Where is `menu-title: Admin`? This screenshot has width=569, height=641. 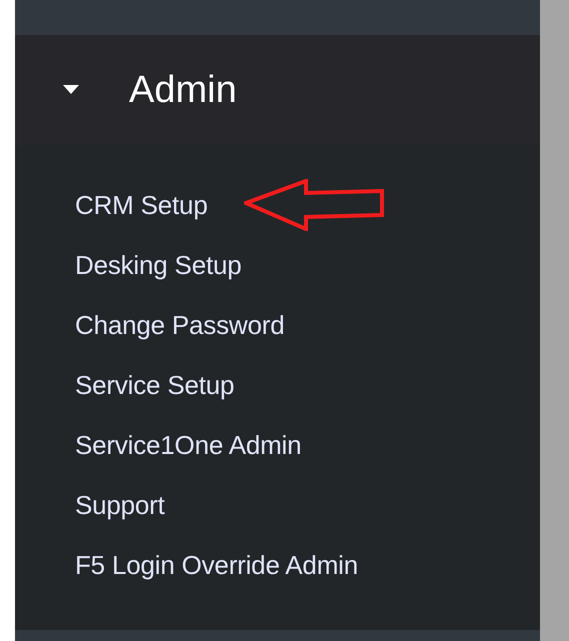
menu-title: Admin is located at coordinates (183, 90).